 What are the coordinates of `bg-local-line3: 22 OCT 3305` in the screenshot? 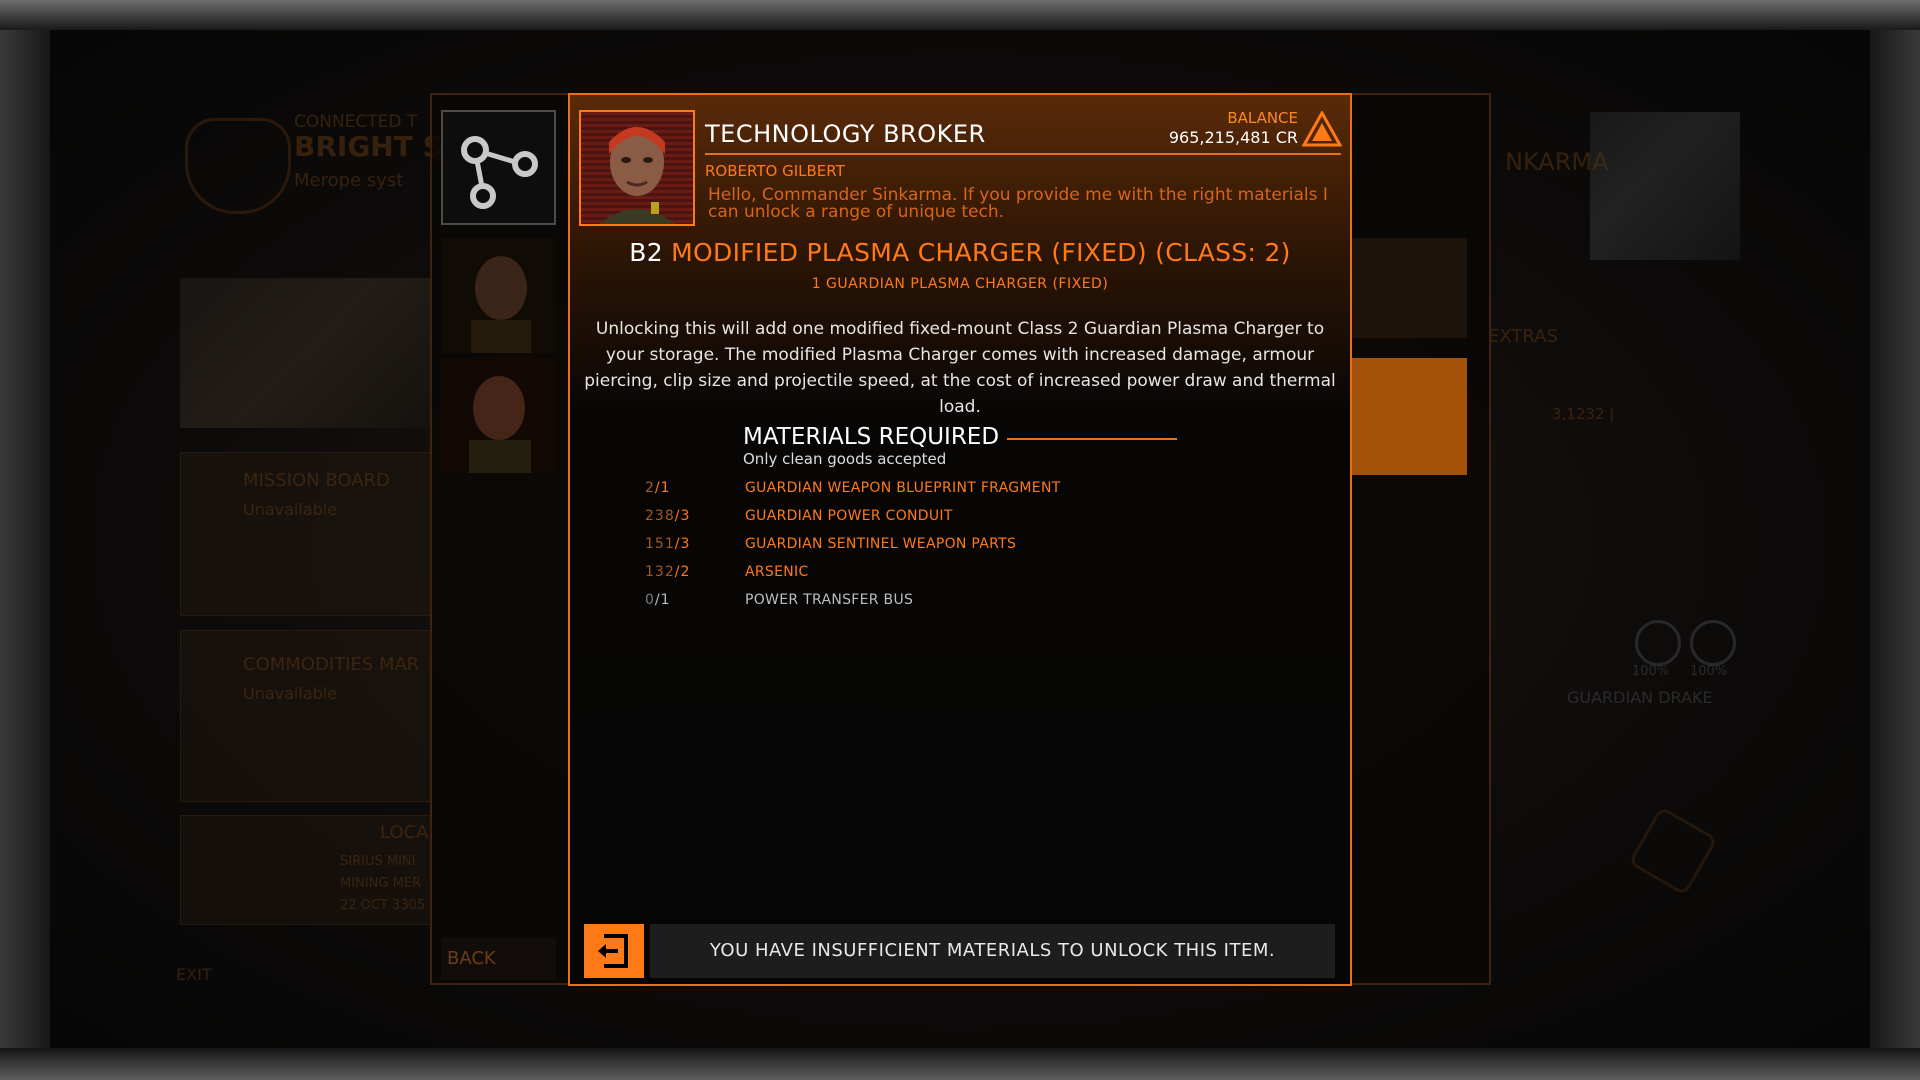 It's located at (383, 905).